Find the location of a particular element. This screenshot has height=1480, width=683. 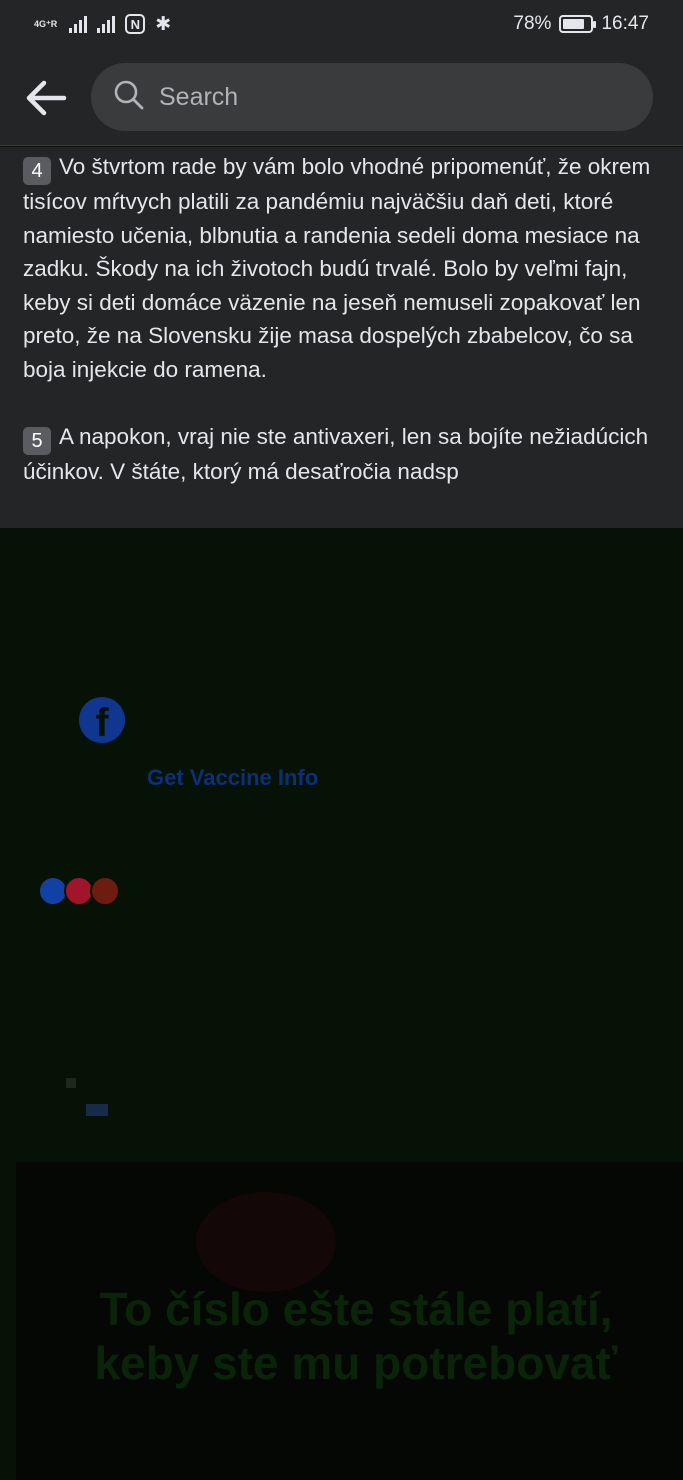

keycap-number: 5 is located at coordinates (37, 440).